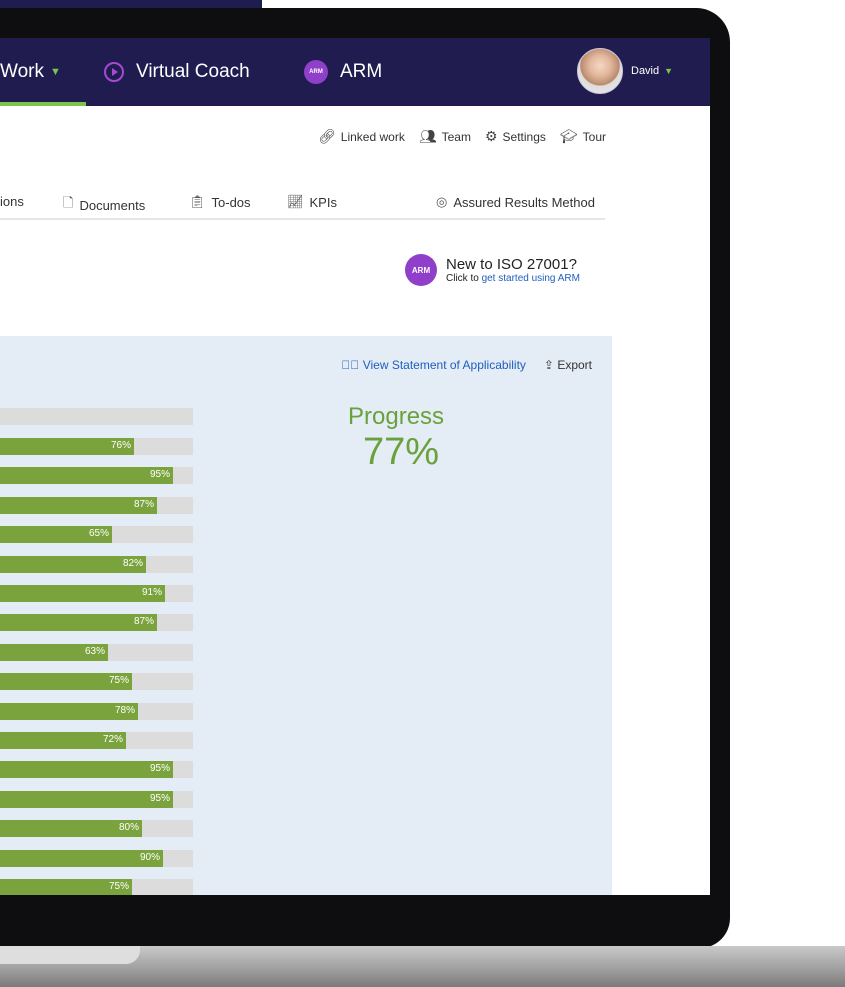 This screenshot has width=845, height=987. I want to click on tour-link: 🎓︎ Tour, so click(583, 136).